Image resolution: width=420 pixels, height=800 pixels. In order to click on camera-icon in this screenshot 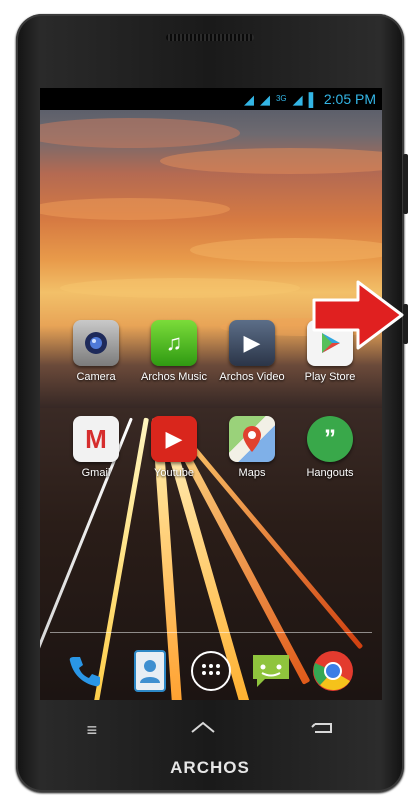, I will do `click(96, 343)`.